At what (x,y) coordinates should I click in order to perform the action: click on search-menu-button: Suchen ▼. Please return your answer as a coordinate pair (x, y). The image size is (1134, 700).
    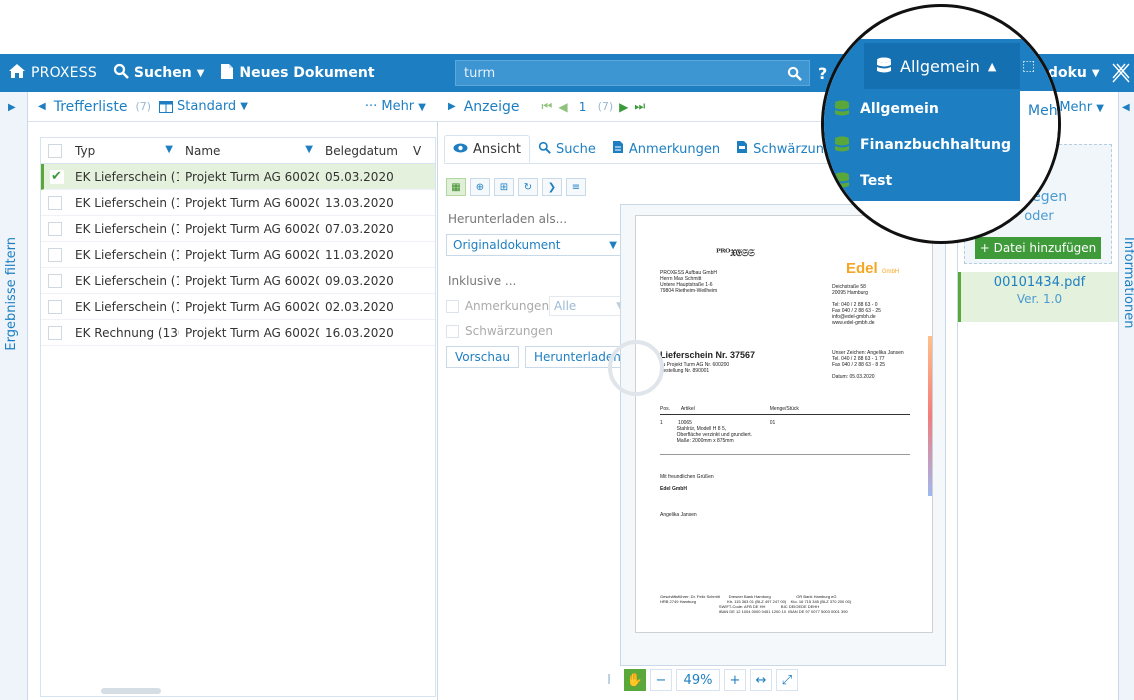
    Looking at the image, I should click on (158, 73).